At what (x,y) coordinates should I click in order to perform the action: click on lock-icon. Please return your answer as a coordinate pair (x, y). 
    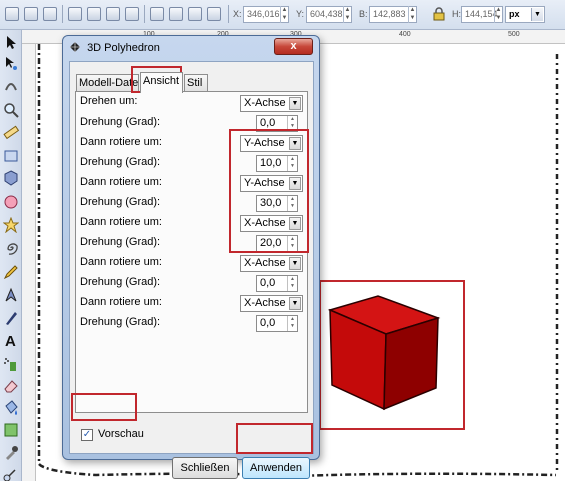
    Looking at the image, I should click on (439, 14).